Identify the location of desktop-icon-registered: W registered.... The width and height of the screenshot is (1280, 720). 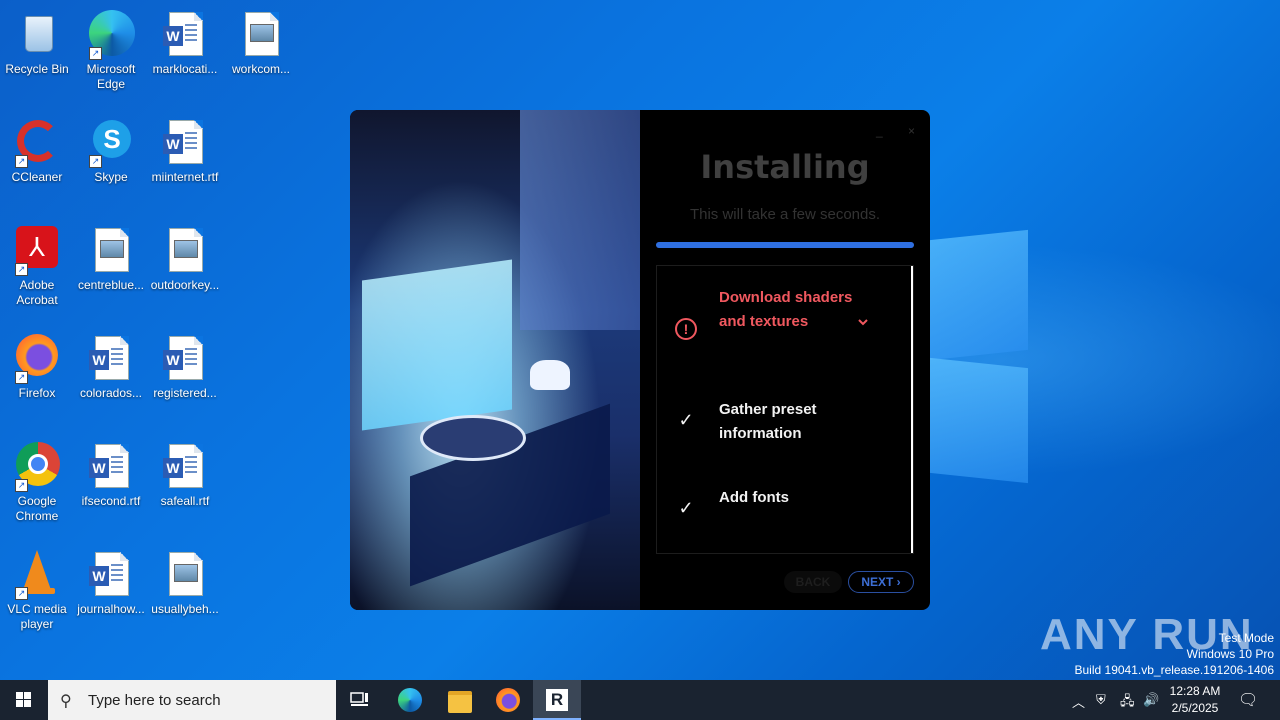
(185, 367).